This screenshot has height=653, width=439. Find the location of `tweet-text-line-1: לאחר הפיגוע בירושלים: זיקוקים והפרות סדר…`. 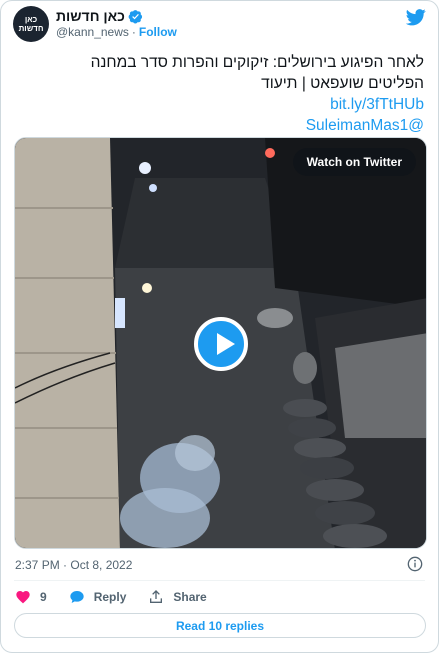

tweet-text-line-1: לאחר הפיגוע בירושלים: זיקוקים והפרות סדר… is located at coordinates (257, 62).